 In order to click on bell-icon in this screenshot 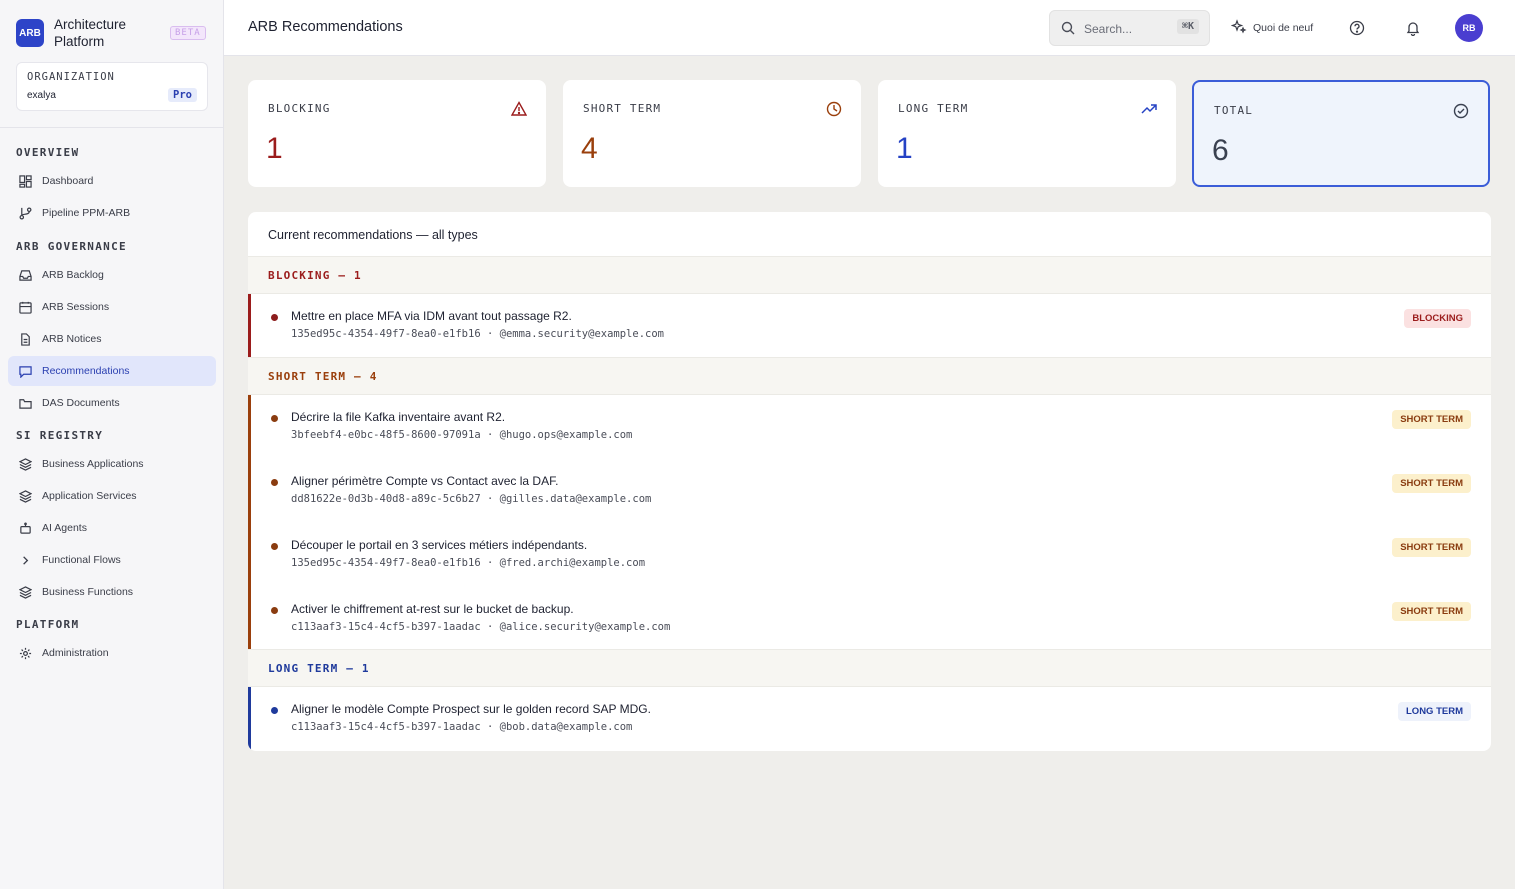, I will do `click(1413, 28)`.